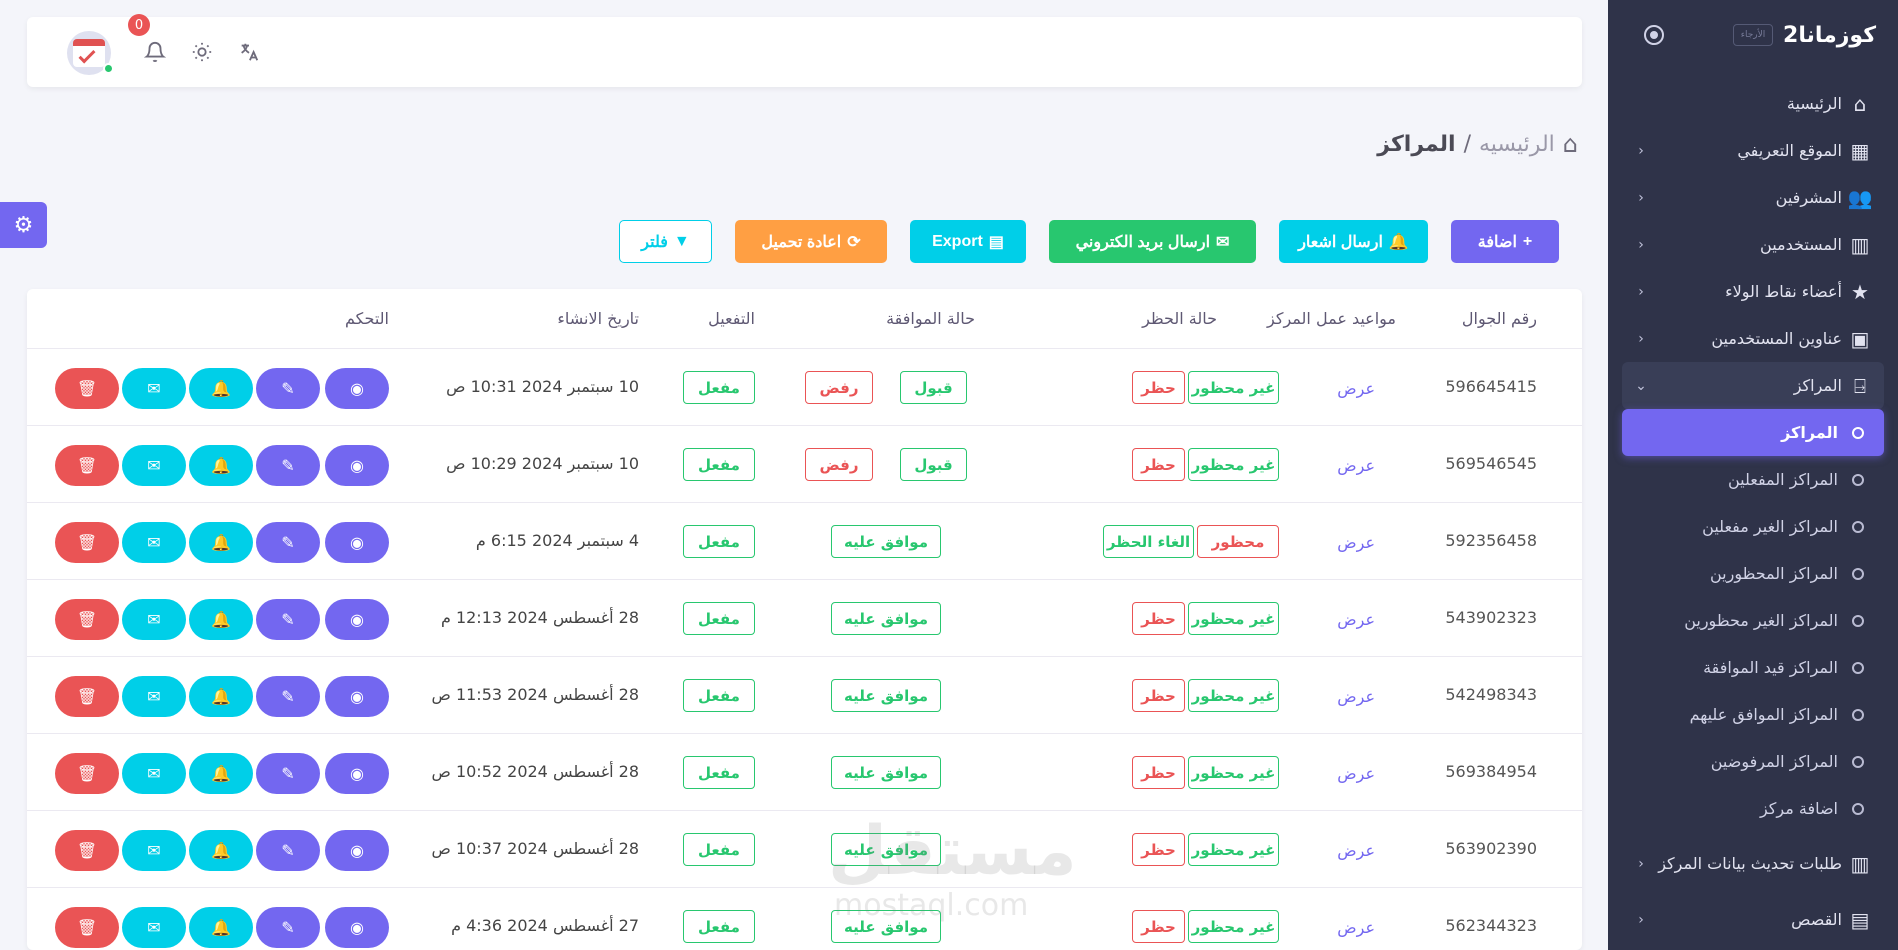 This screenshot has width=1898, height=950. What do you see at coordinates (968, 241) in the screenshot?
I see `export-button: ▤ Export` at bounding box center [968, 241].